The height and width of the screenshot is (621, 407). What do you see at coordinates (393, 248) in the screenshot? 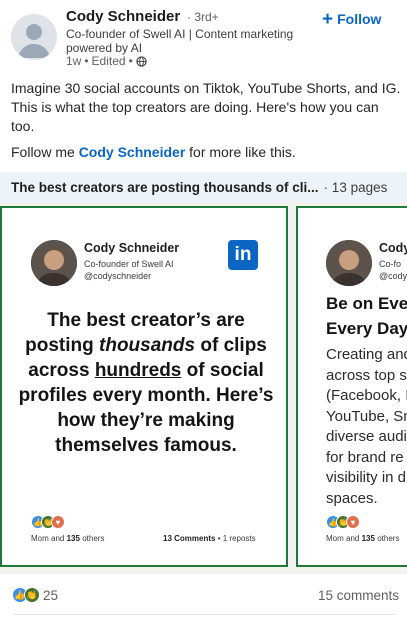
I see `slide-author-name: Cody` at bounding box center [393, 248].